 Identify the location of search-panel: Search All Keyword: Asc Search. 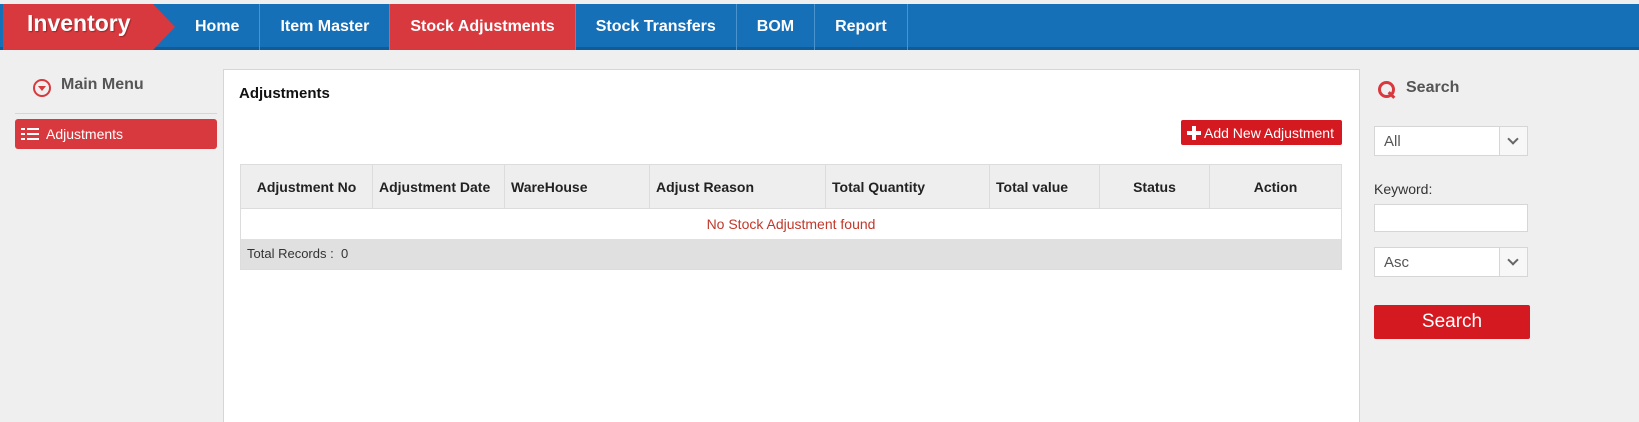
(1452, 204).